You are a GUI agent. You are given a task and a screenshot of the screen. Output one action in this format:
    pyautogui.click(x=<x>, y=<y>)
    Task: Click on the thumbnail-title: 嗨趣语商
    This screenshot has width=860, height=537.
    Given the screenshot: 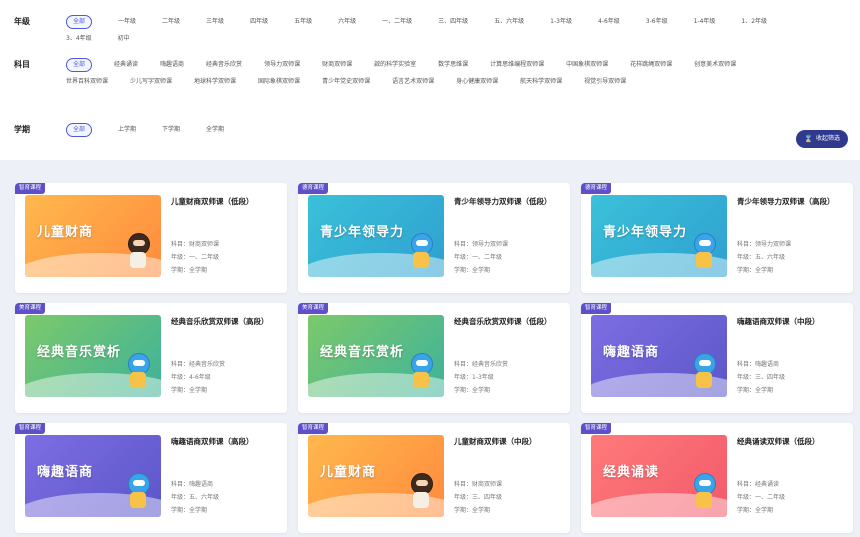 What is the action you would take?
    pyautogui.click(x=631, y=352)
    